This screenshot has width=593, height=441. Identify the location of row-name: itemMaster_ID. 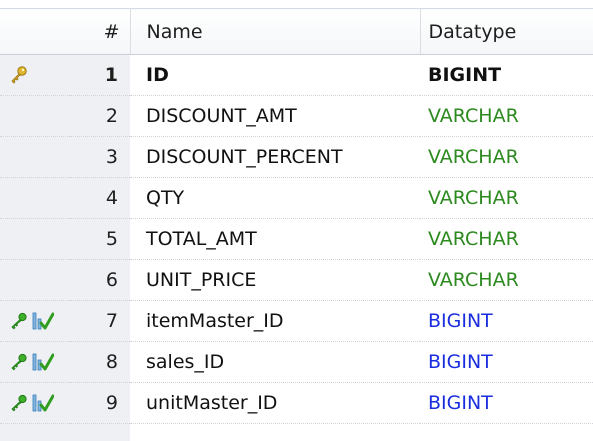
(275, 321).